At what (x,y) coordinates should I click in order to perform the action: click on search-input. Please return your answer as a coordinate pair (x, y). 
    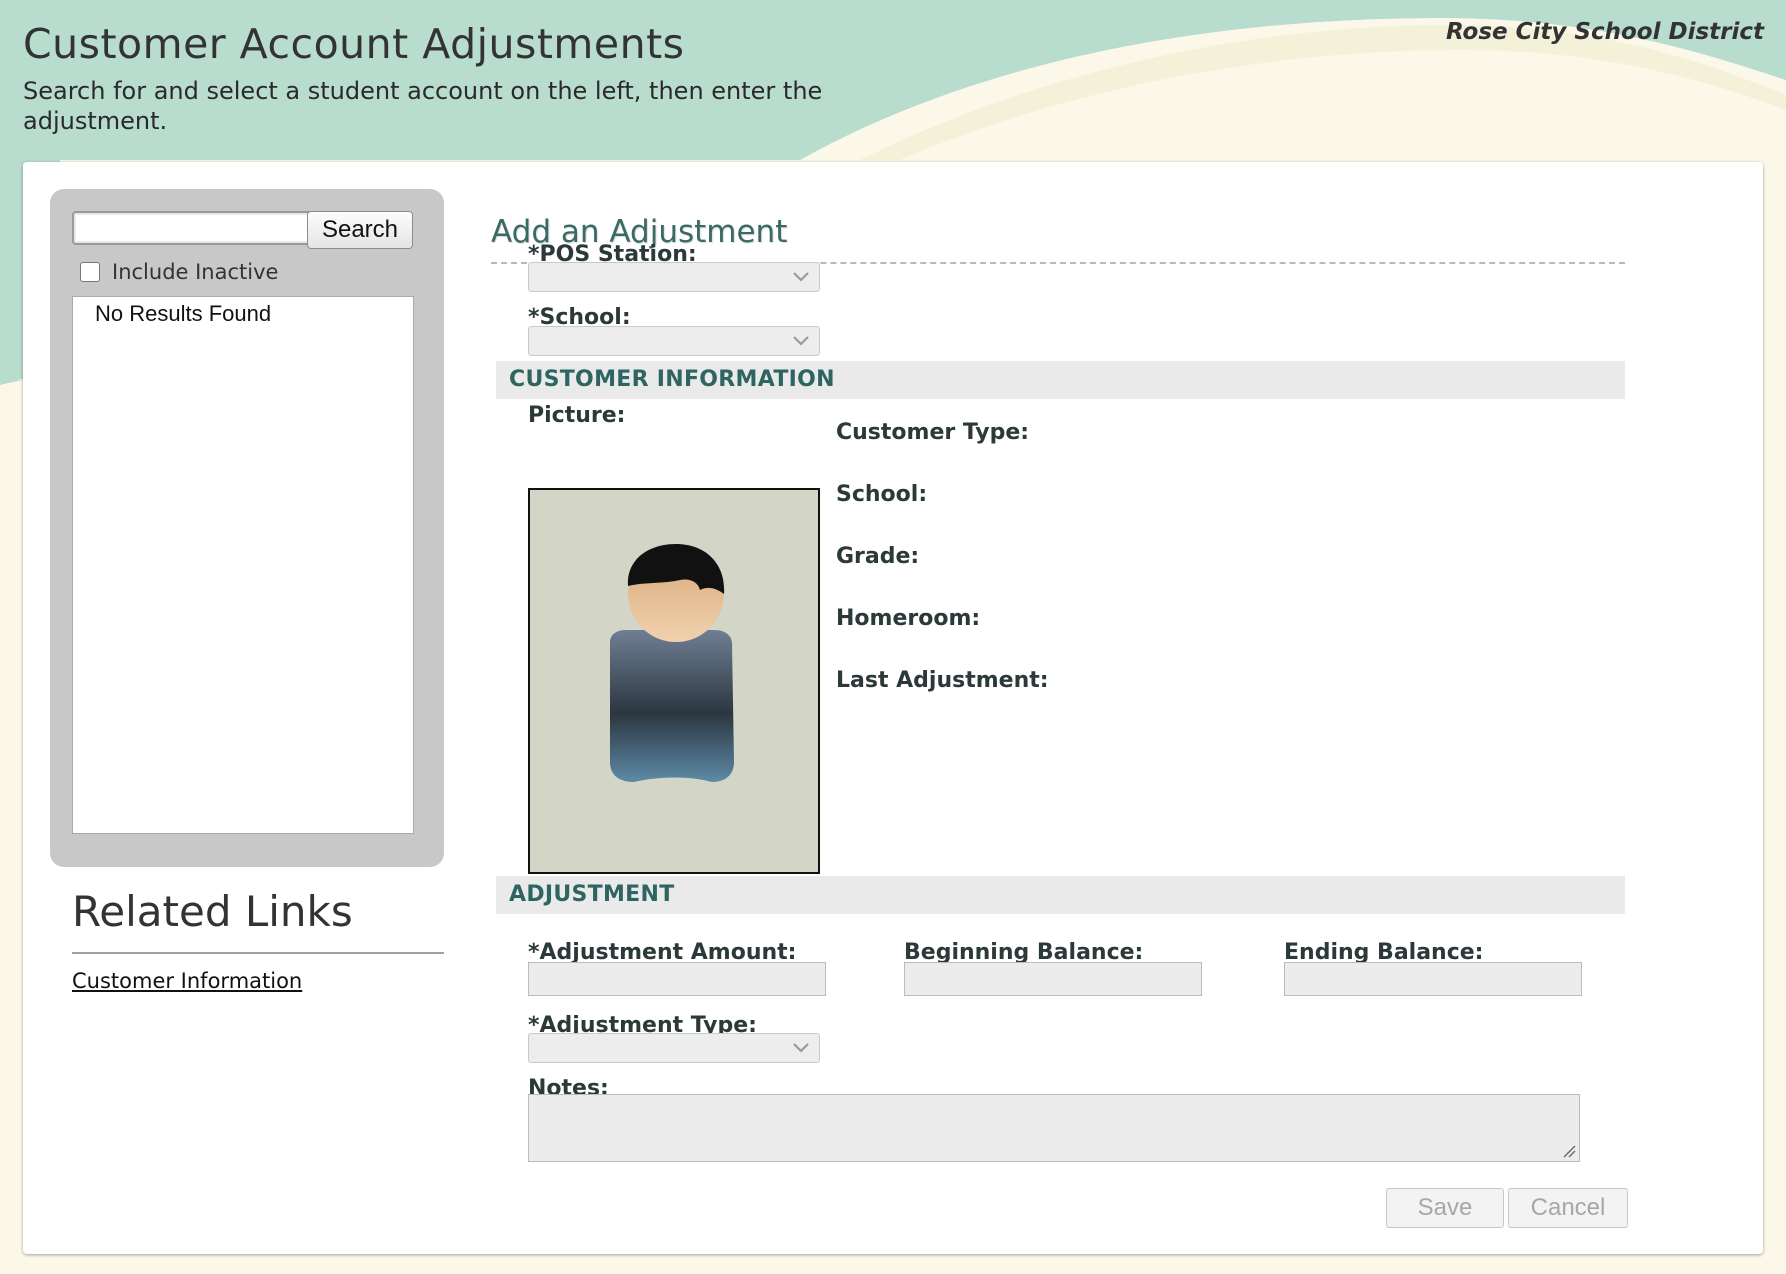
    Looking at the image, I should click on (193, 228).